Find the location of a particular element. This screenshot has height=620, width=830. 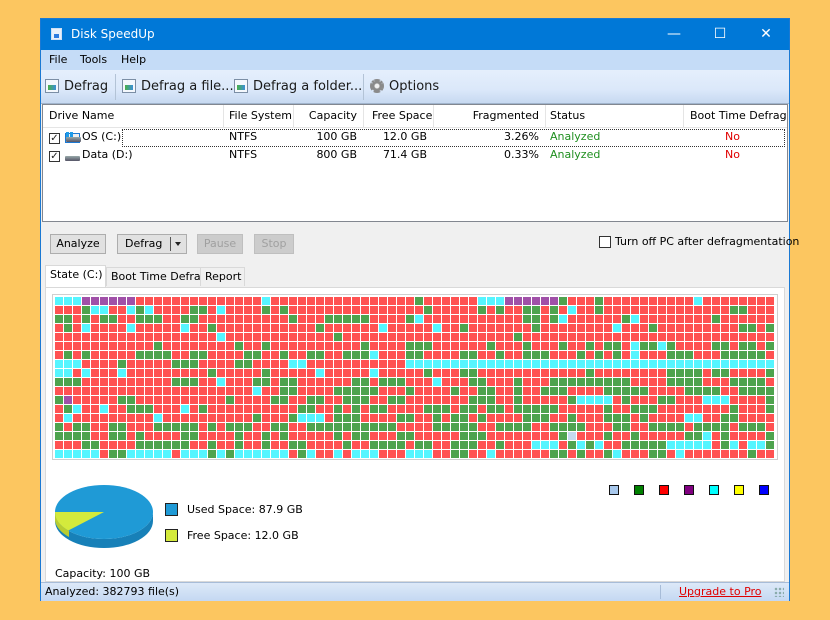

stop-button: Stop is located at coordinates (274, 244).